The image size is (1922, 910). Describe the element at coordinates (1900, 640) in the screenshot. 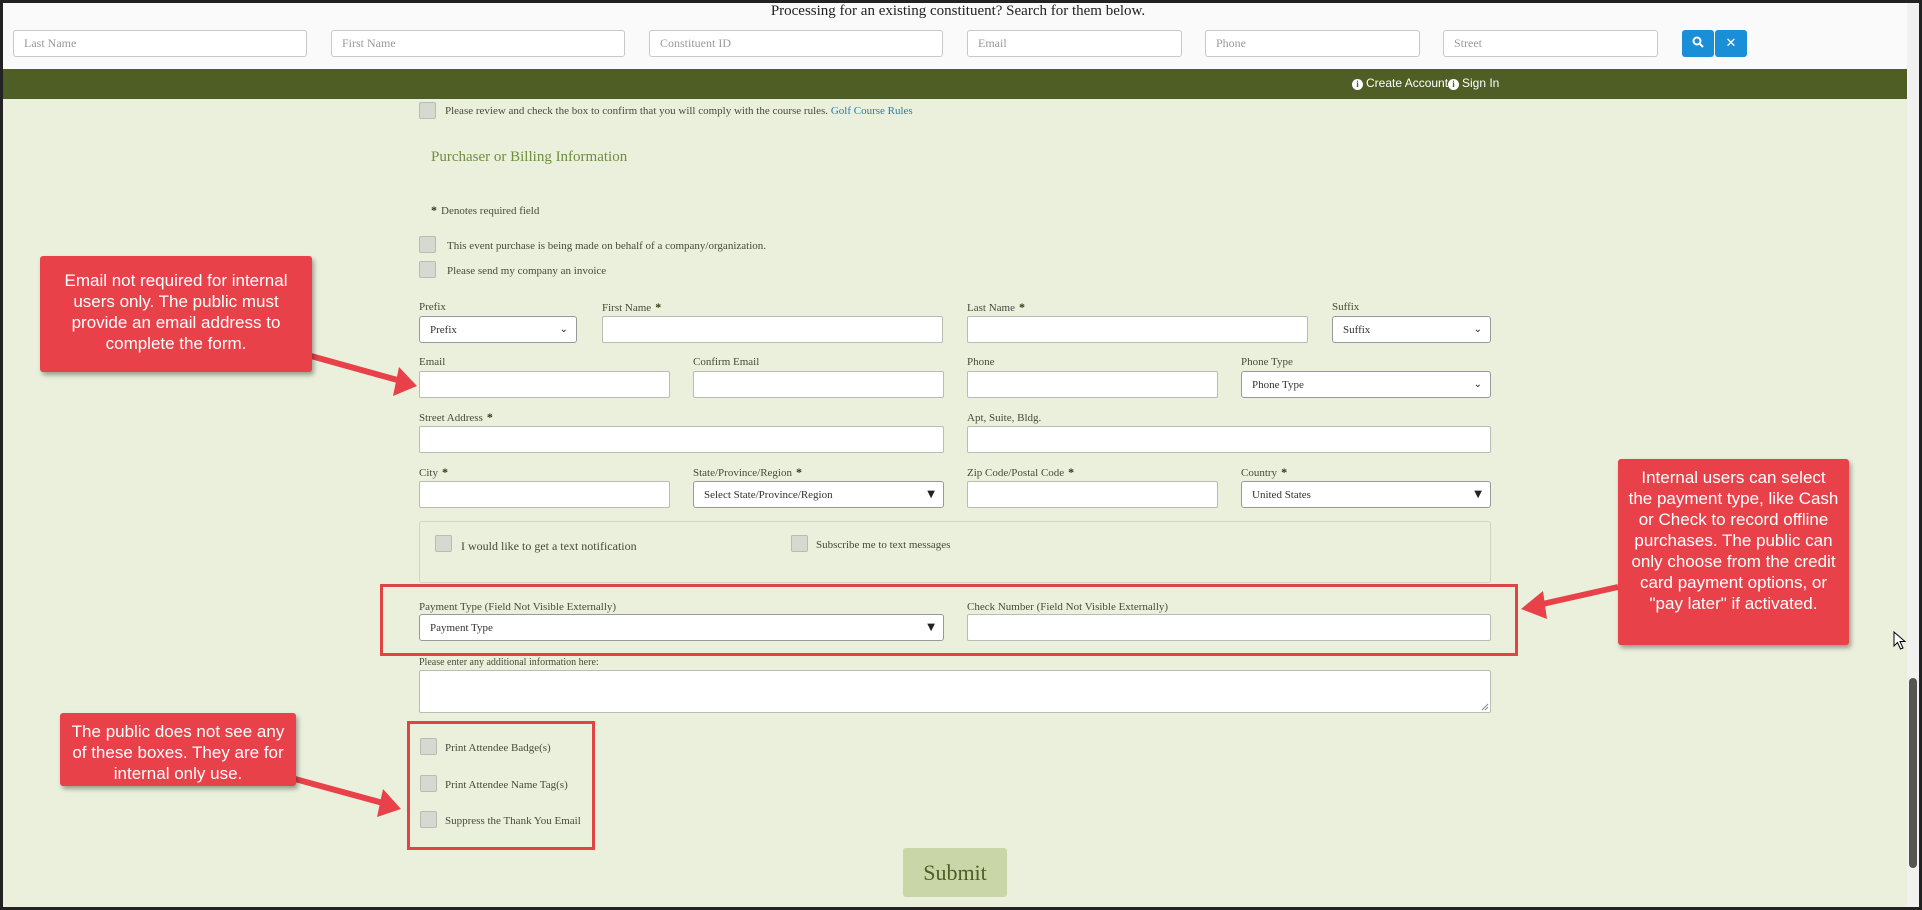

I see `mouse-cursor-icon` at that location.